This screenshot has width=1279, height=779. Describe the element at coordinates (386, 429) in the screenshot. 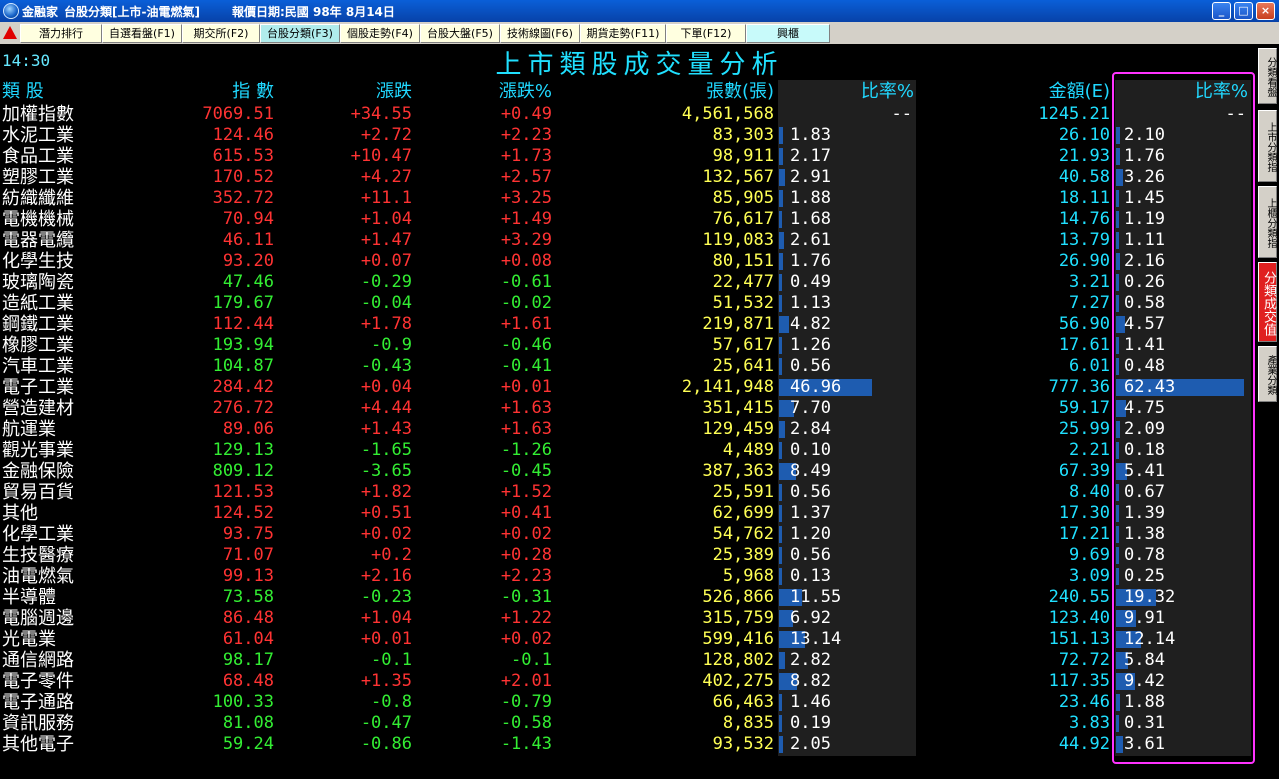

I see `change-value: +1.43` at that location.